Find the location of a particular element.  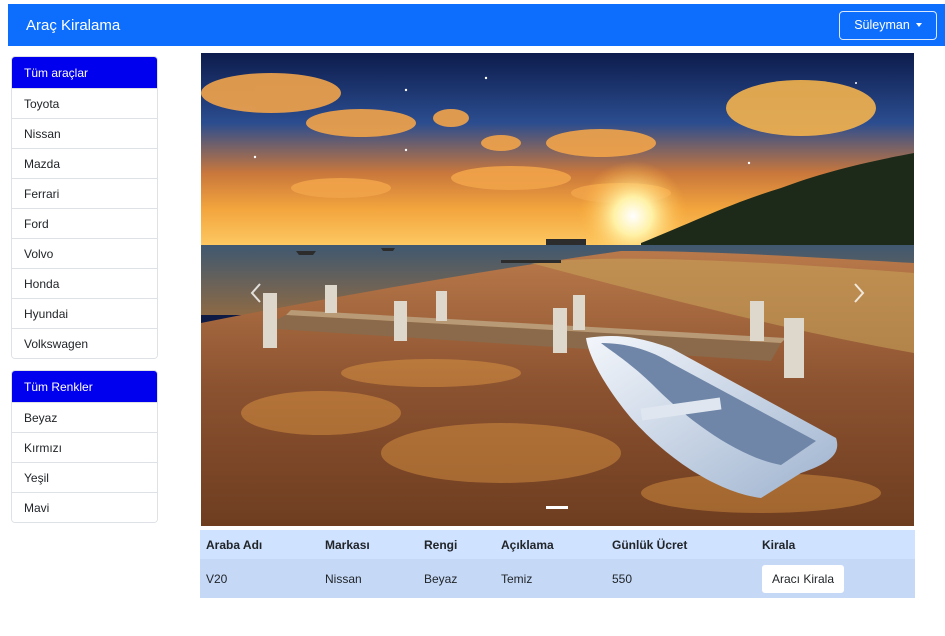

col-car-name: Araba Adı is located at coordinates (259, 544).